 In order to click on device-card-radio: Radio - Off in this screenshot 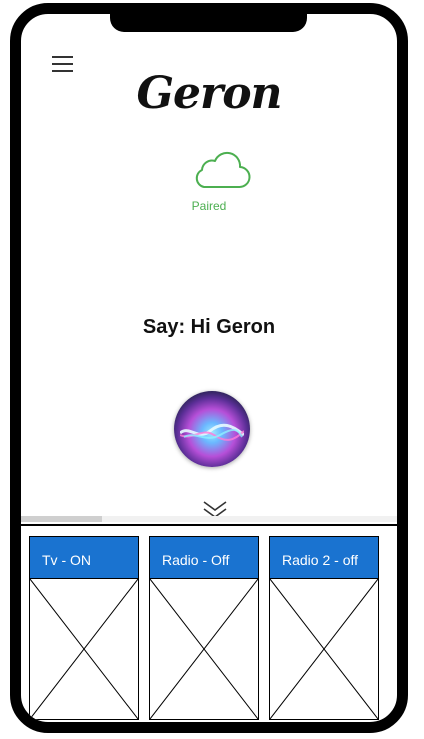, I will do `click(204, 628)`.